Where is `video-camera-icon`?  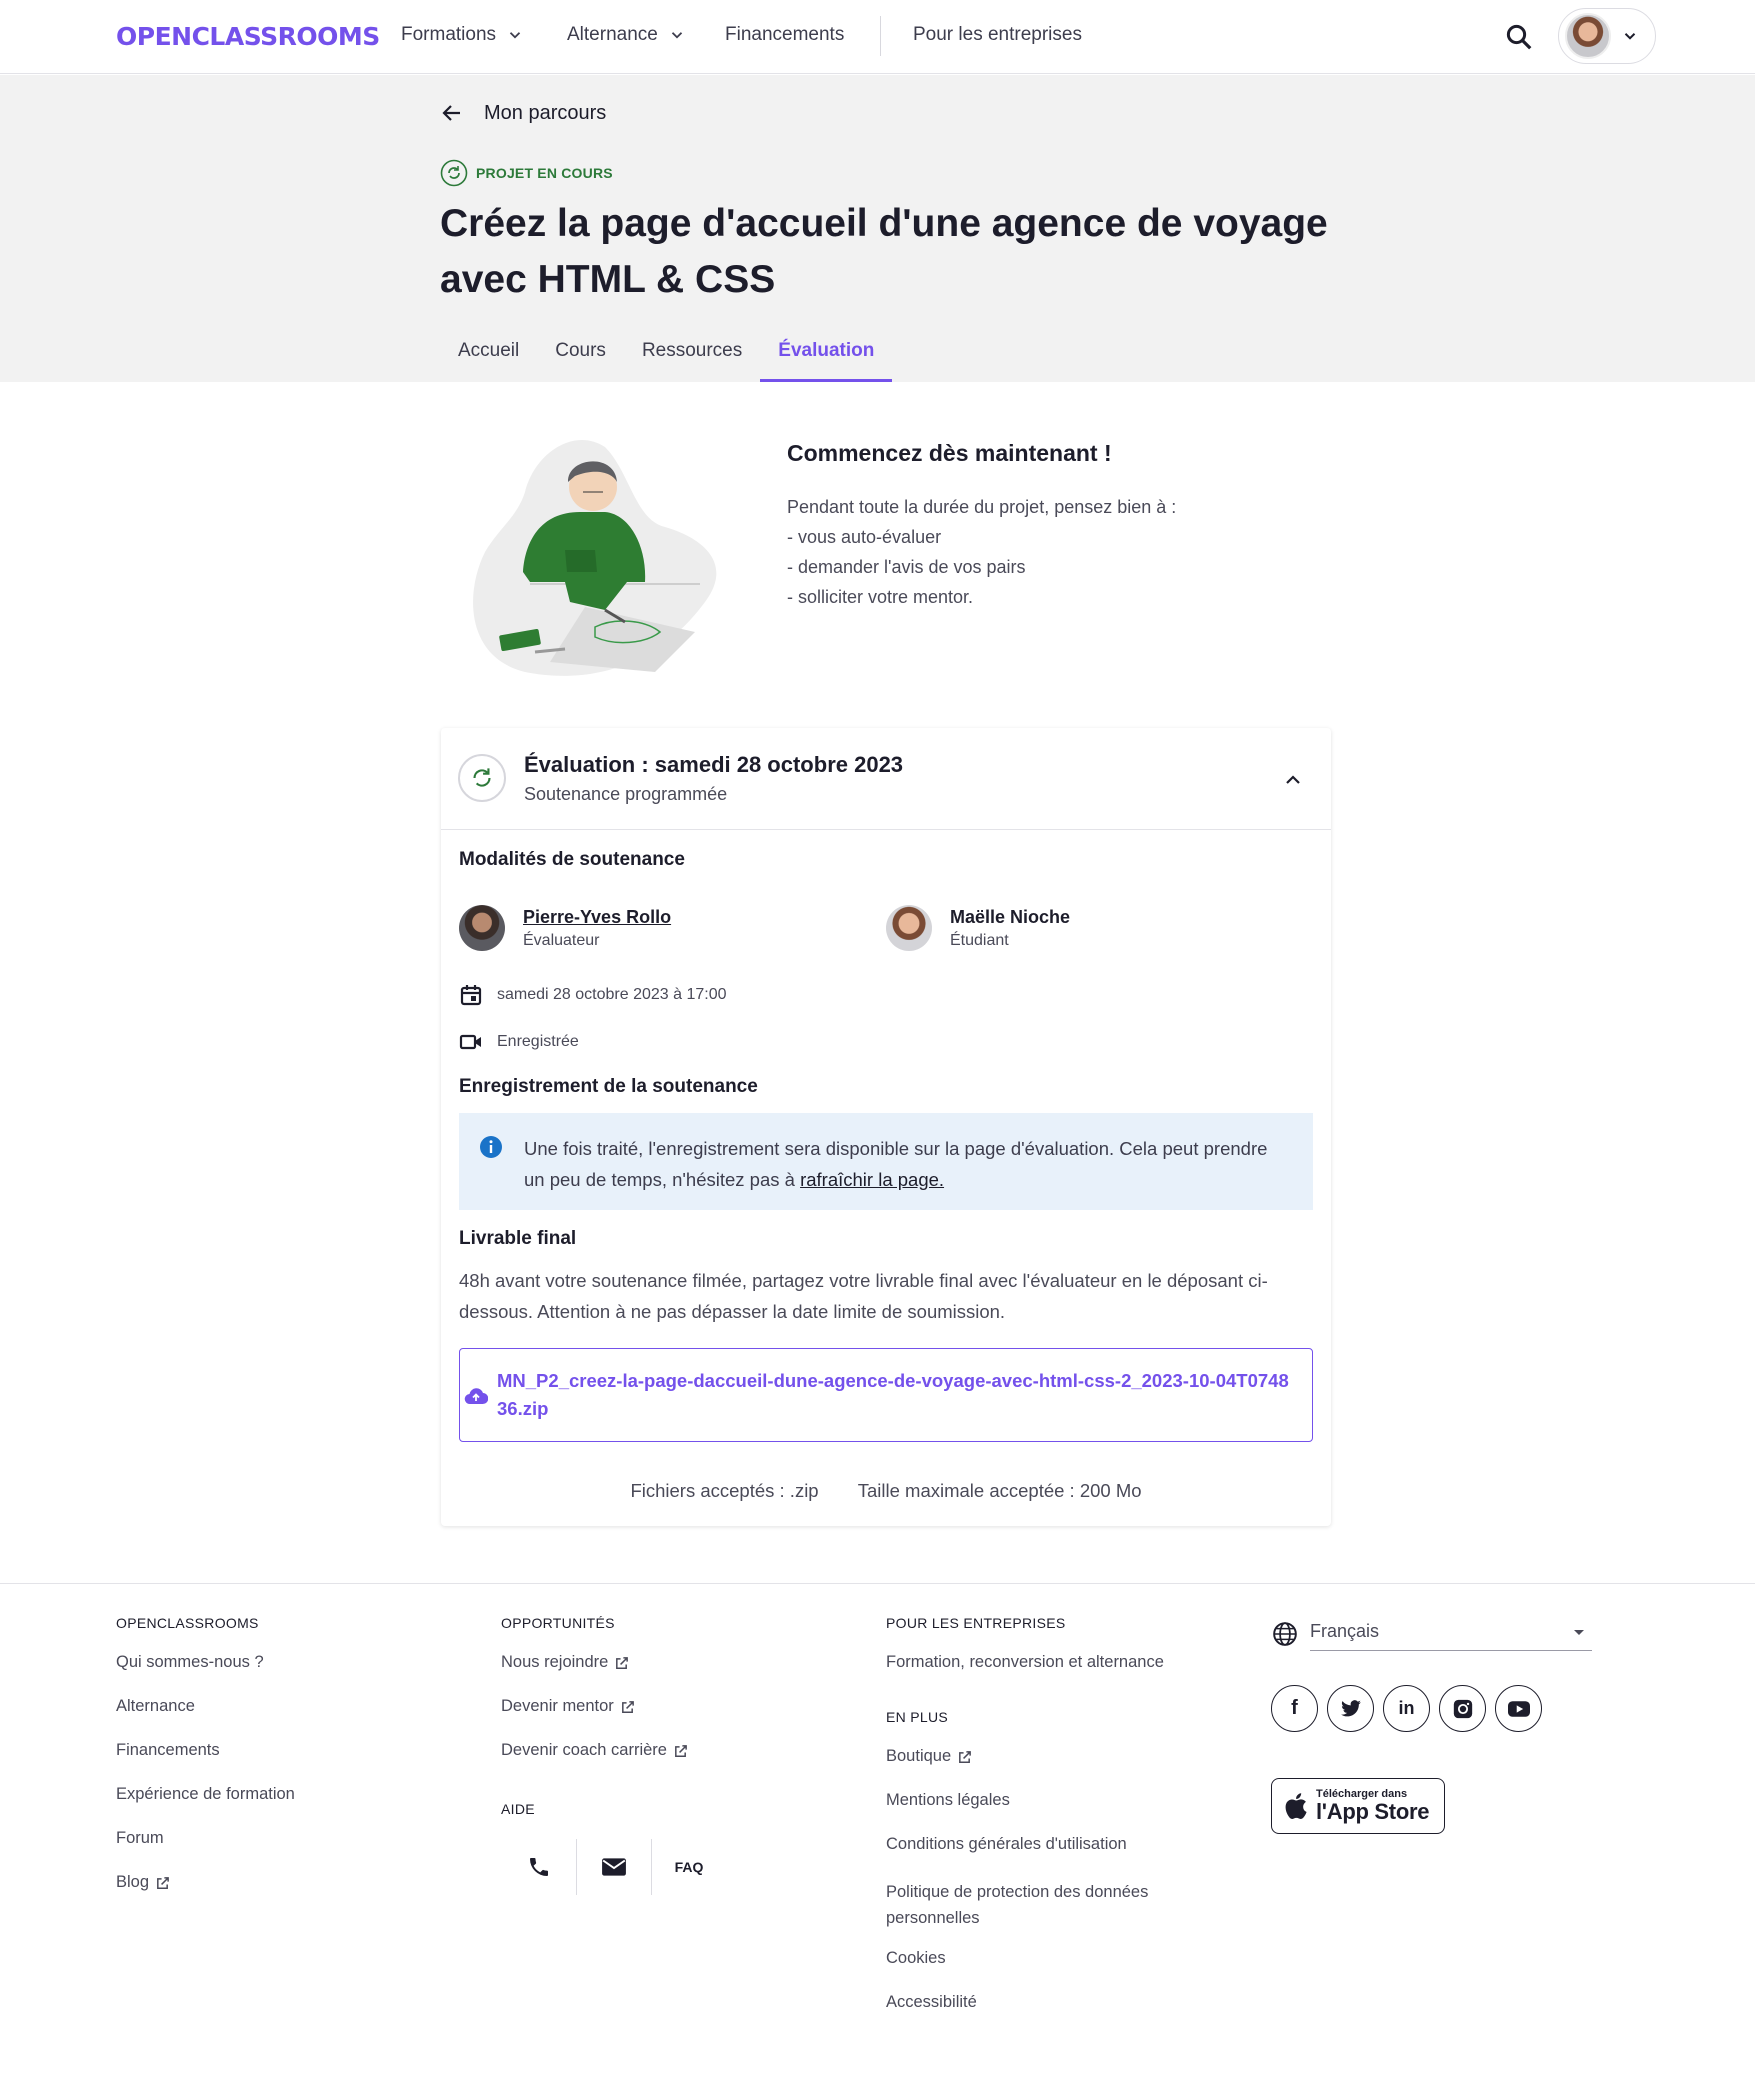 video-camera-icon is located at coordinates (470, 1042).